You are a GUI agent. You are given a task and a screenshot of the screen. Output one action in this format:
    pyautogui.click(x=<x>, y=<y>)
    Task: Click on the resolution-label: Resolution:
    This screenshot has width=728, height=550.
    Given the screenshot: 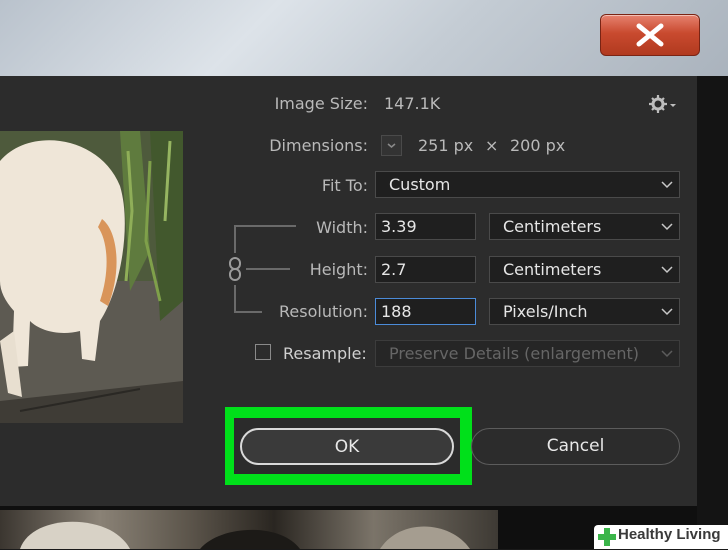 What is the action you would take?
    pyautogui.click(x=323, y=311)
    